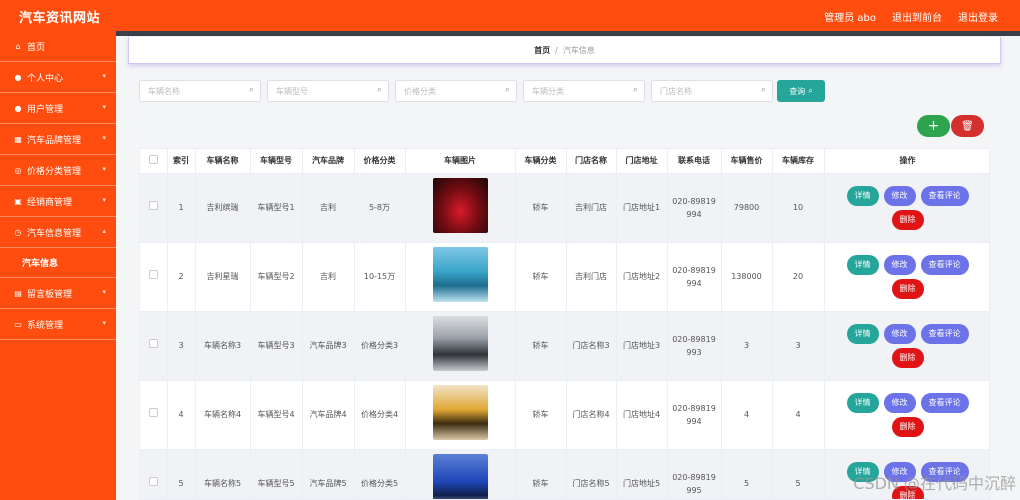 The image size is (1020, 500). I want to click on sidebar-item-car-info-management: ◷ 汽车信息管理 ▴, so click(58, 232).